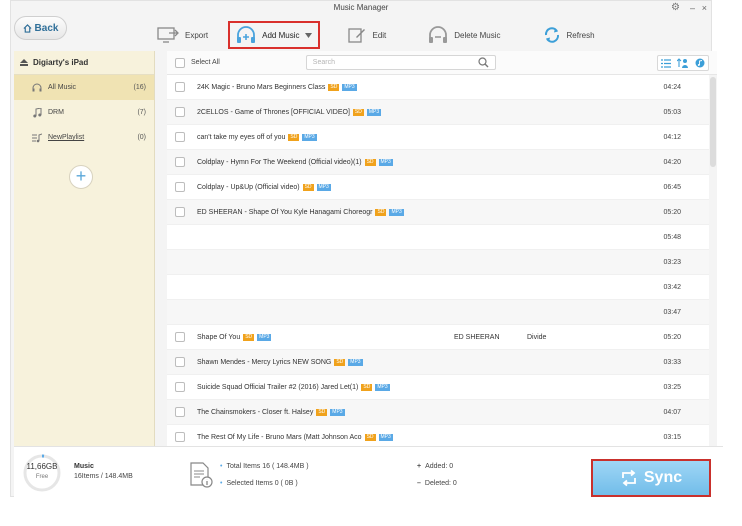 This screenshot has height=526, width=742. Describe the element at coordinates (139, 87) in the screenshot. I see `sidebar-item-count: (16)` at that location.